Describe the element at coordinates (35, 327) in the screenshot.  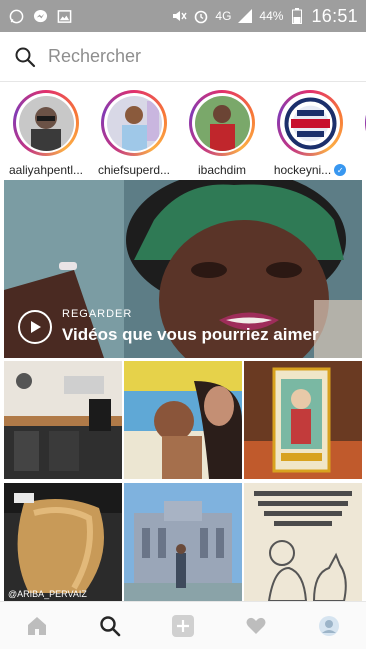
I see `play-icon` at that location.